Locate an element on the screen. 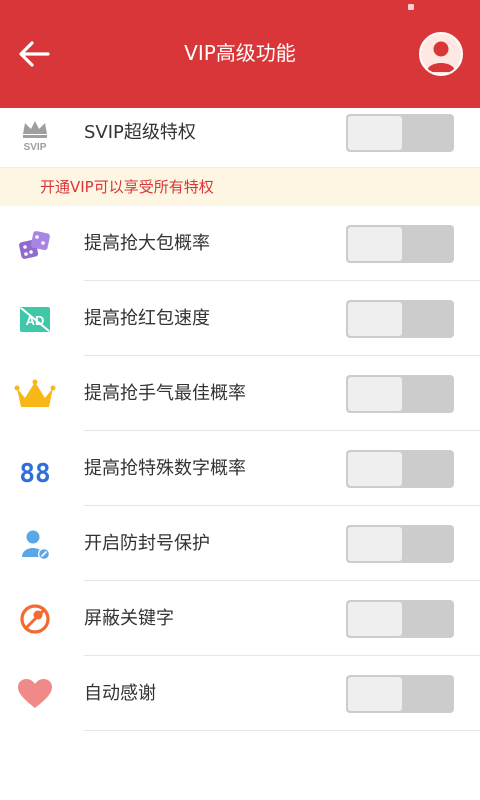 The width and height of the screenshot is (480, 800). feature-row-special-digits: 88 提高抢特殊数字概率 is located at coordinates (240, 468).